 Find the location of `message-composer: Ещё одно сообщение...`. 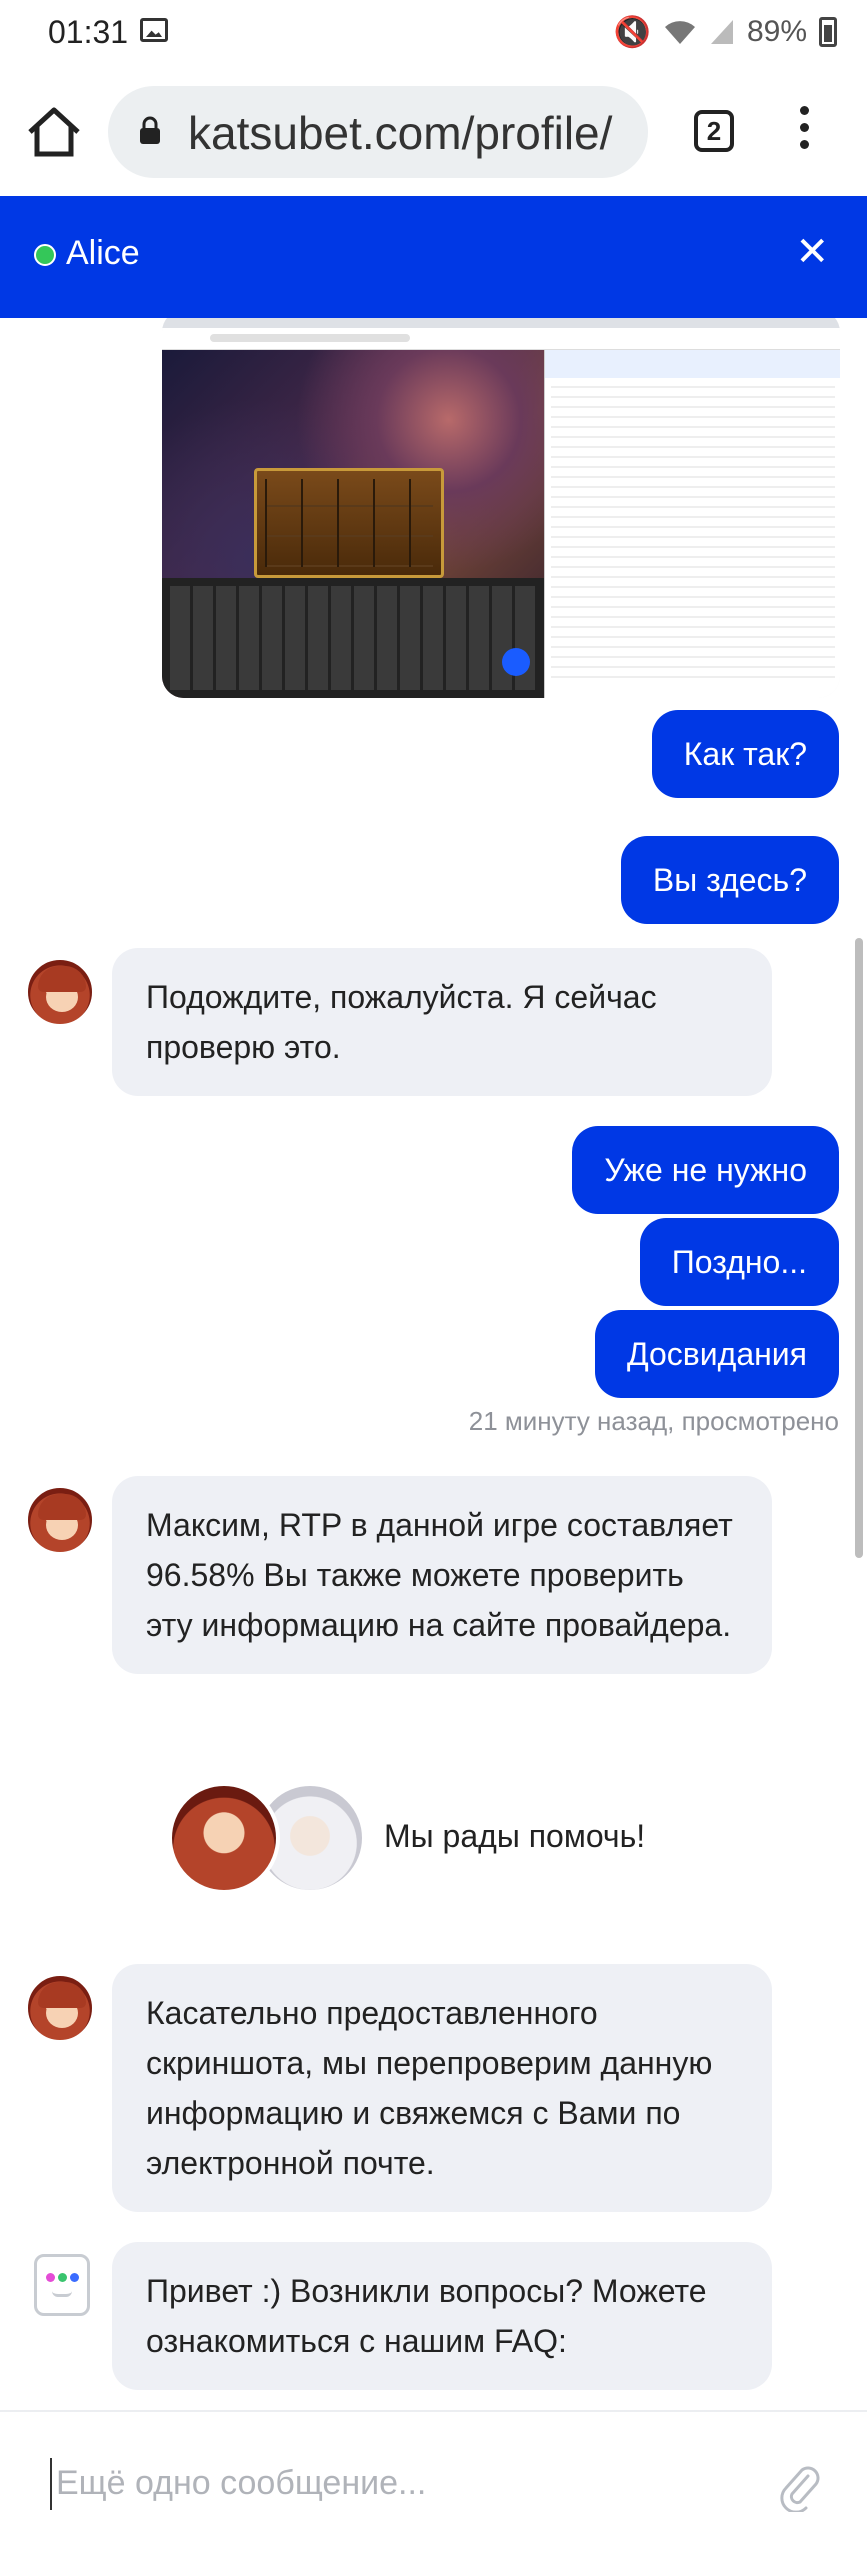

message-composer: Ещё одно сообщение... is located at coordinates (433, 2485).